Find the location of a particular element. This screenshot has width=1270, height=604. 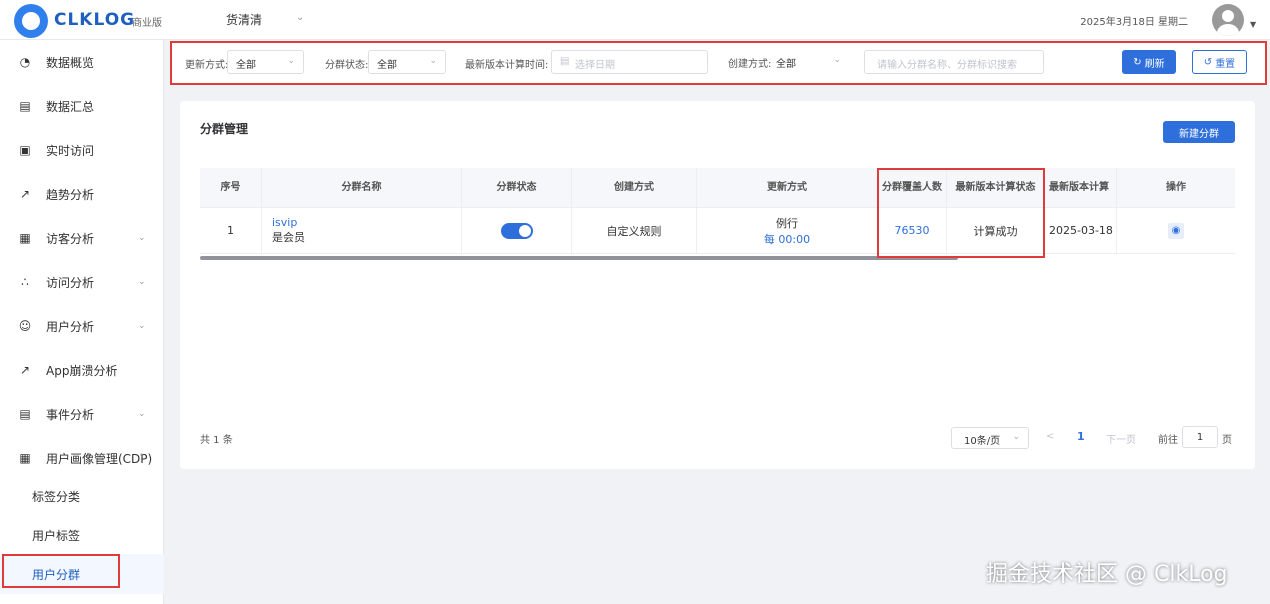

top-header: CLKLOG 商业版 货清清 ⌄ 2025年3月18日 星期二 ▼ is located at coordinates (635, 20).